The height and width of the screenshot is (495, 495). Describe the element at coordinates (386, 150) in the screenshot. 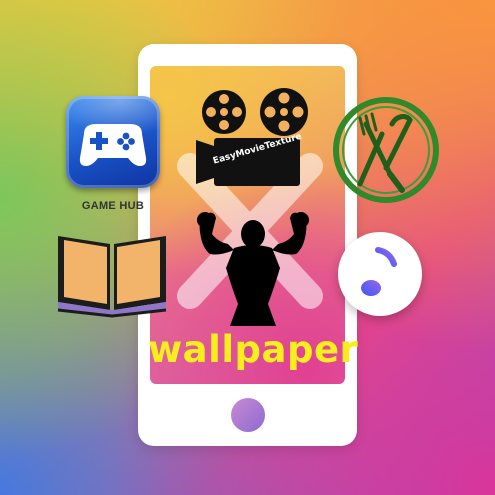

I see `fork-knife-icon` at that location.